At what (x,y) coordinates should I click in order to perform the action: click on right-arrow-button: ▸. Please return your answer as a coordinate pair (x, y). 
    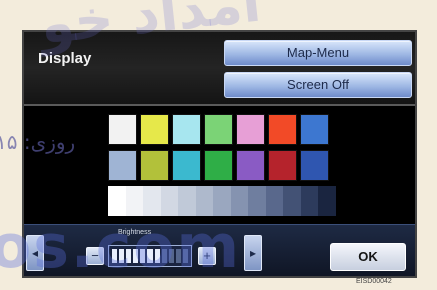
    Looking at the image, I should click on (253, 253).